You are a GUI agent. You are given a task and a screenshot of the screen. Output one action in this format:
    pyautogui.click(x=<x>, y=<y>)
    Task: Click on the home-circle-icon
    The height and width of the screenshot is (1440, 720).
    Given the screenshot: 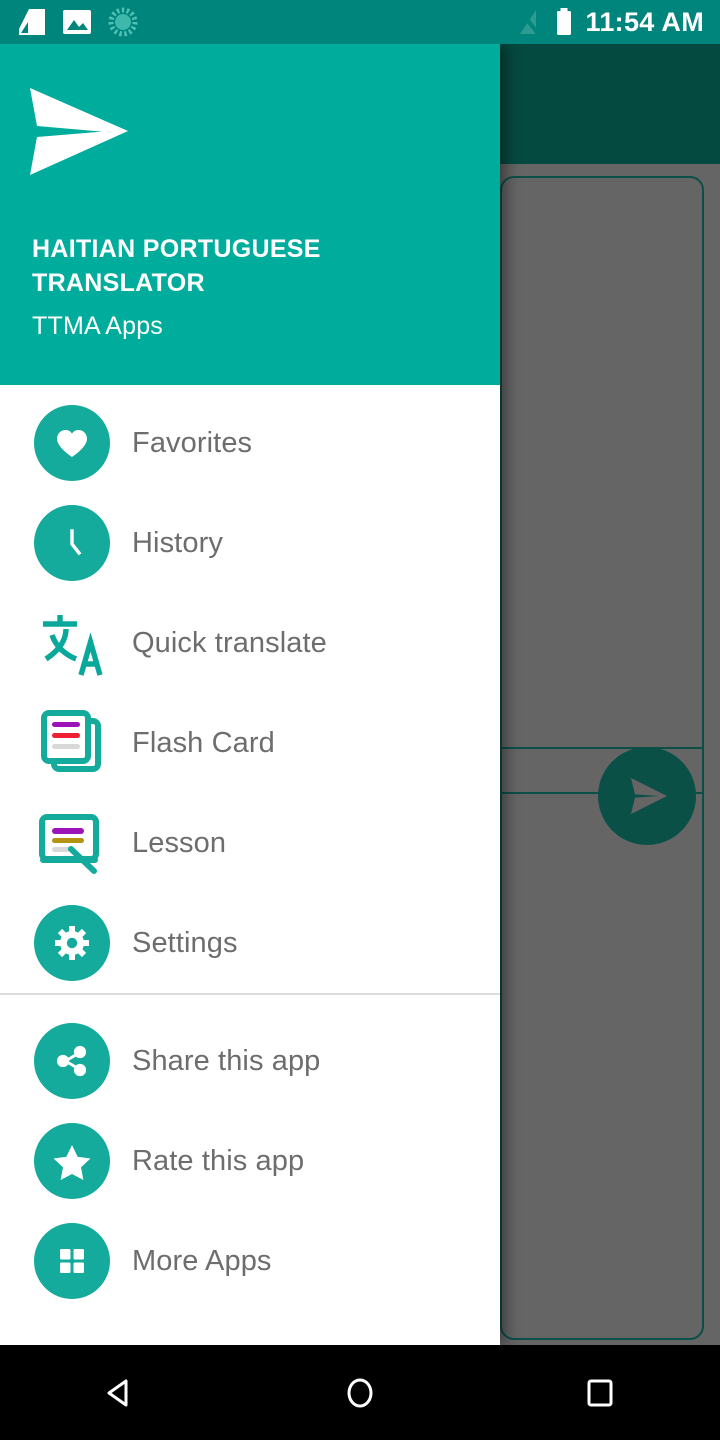 What is the action you would take?
    pyautogui.click(x=360, y=1392)
    